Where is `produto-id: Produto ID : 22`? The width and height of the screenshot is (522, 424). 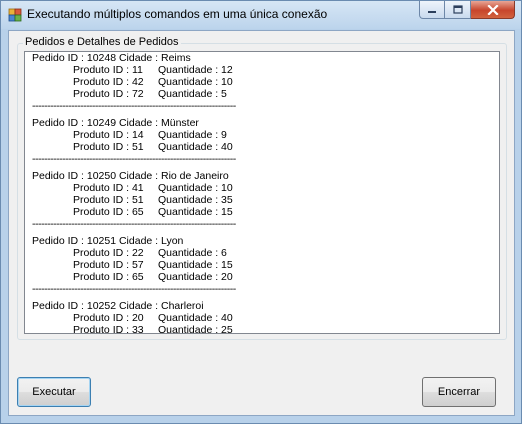 produto-id: Produto ID : 22 is located at coordinates (108, 253).